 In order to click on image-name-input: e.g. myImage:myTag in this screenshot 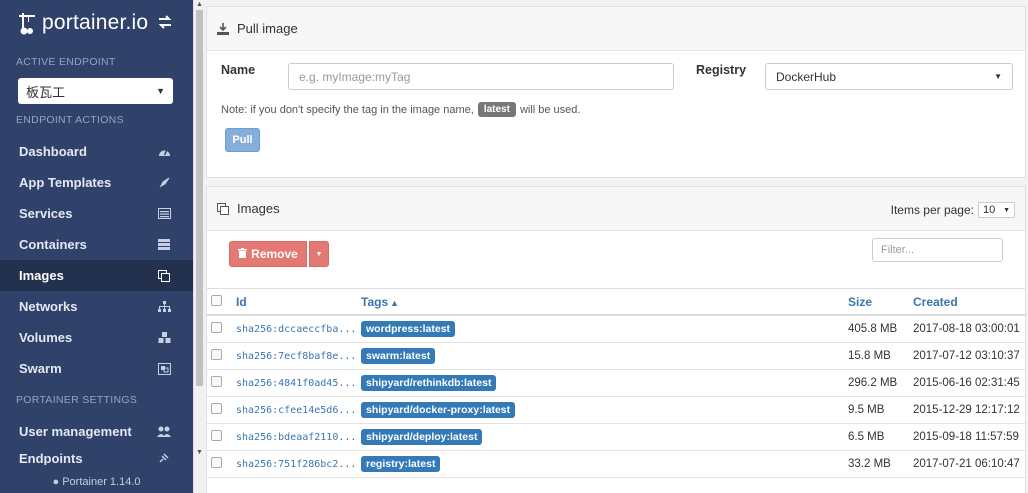, I will do `click(481, 76)`.